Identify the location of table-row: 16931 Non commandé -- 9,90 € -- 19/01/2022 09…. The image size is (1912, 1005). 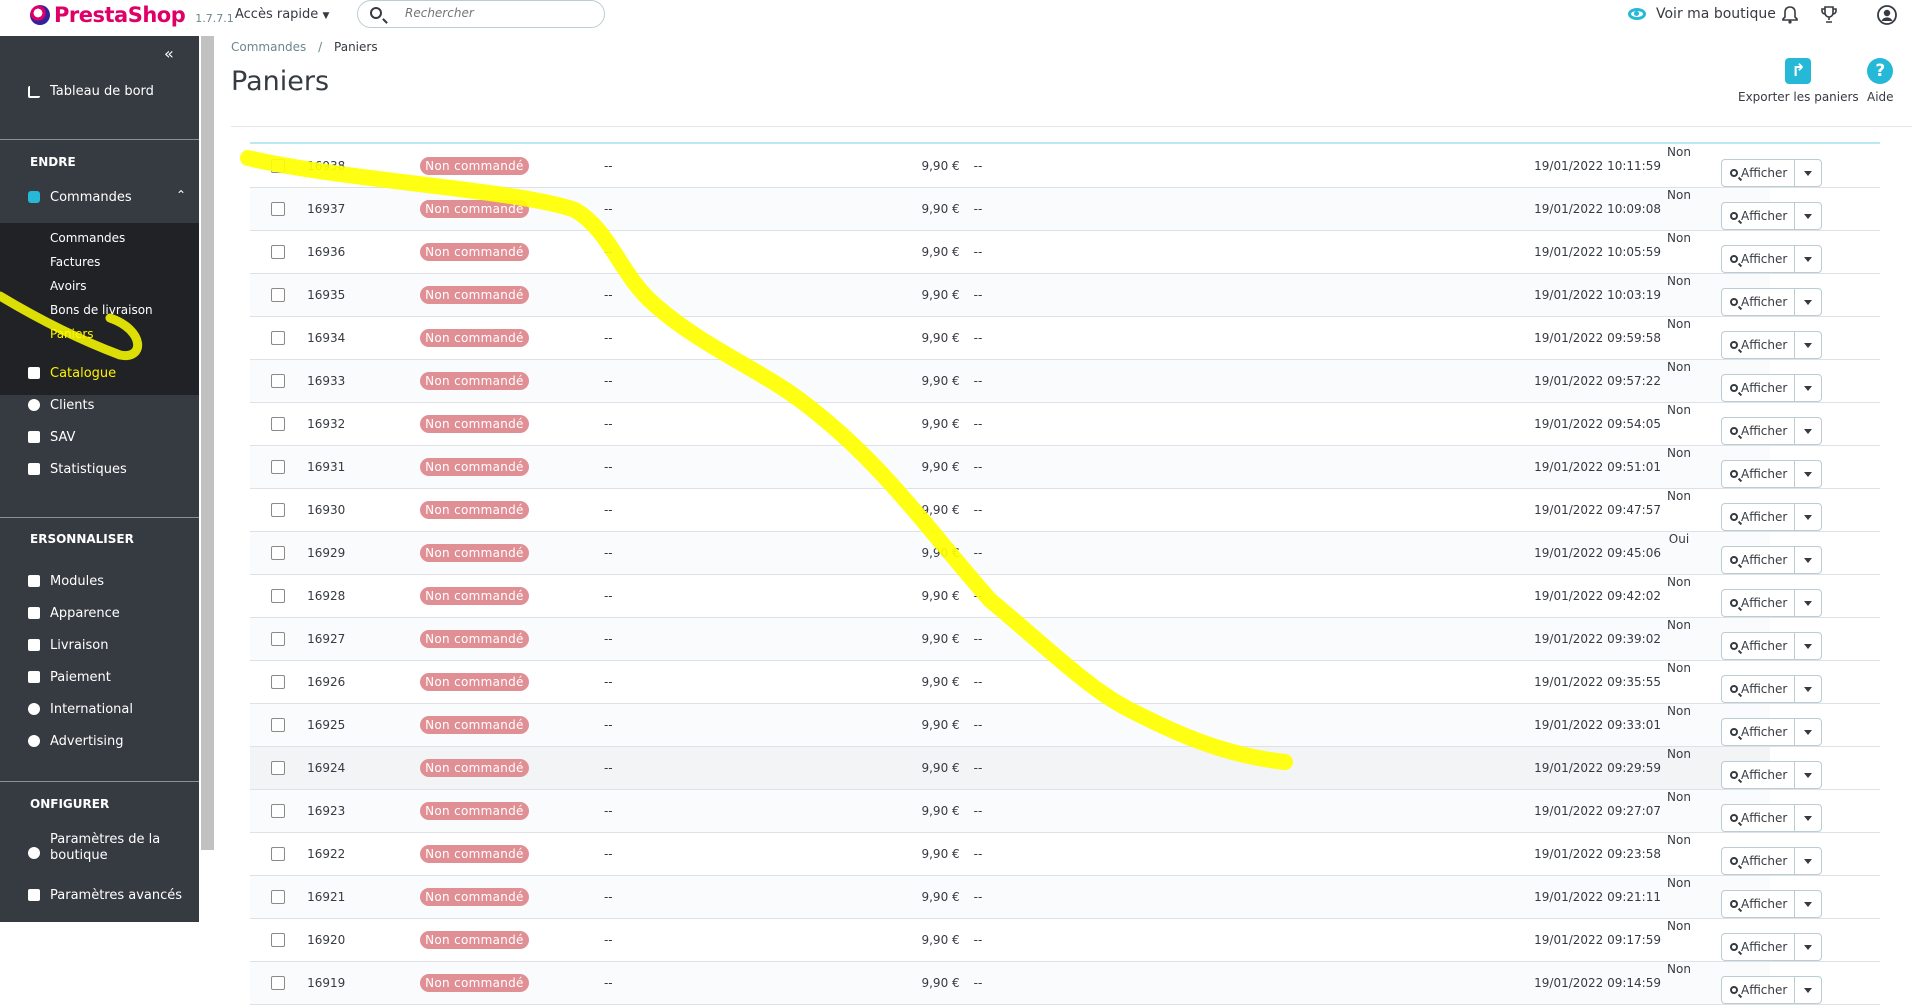
(1065, 467).